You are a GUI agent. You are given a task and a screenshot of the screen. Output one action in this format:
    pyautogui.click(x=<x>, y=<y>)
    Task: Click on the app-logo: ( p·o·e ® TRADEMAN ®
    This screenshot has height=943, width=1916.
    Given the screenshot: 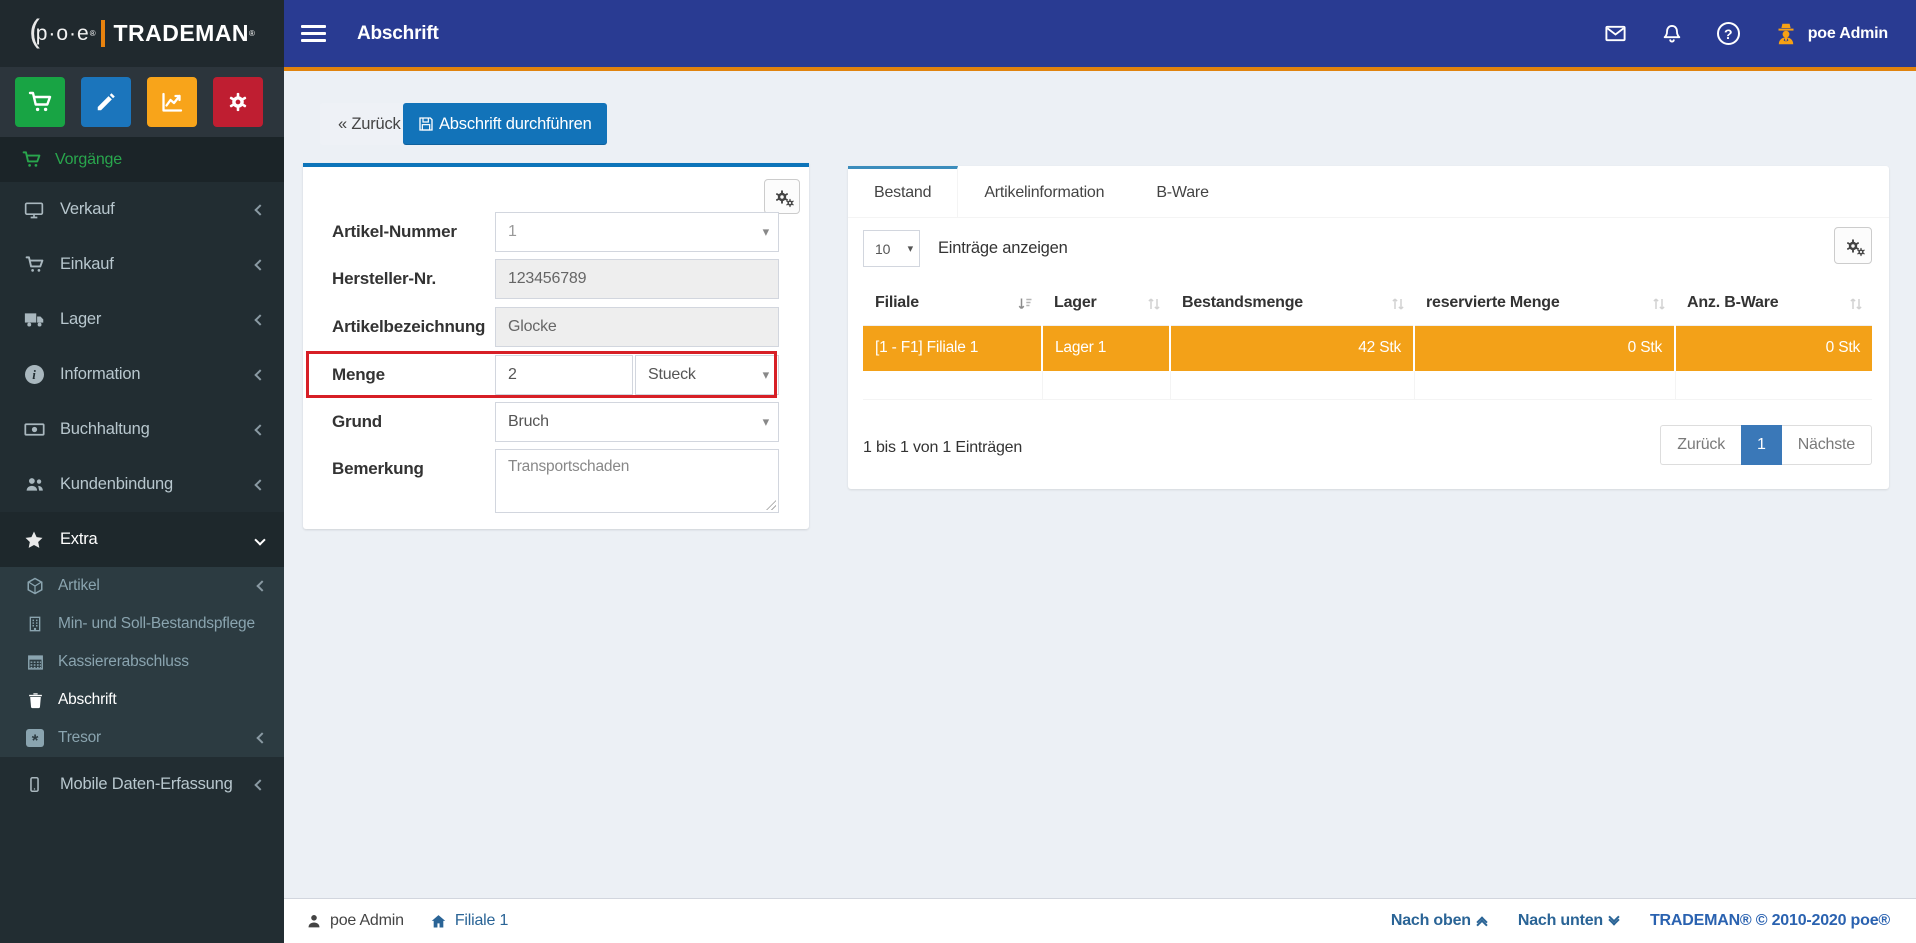 What is the action you would take?
    pyautogui.click(x=142, y=33)
    